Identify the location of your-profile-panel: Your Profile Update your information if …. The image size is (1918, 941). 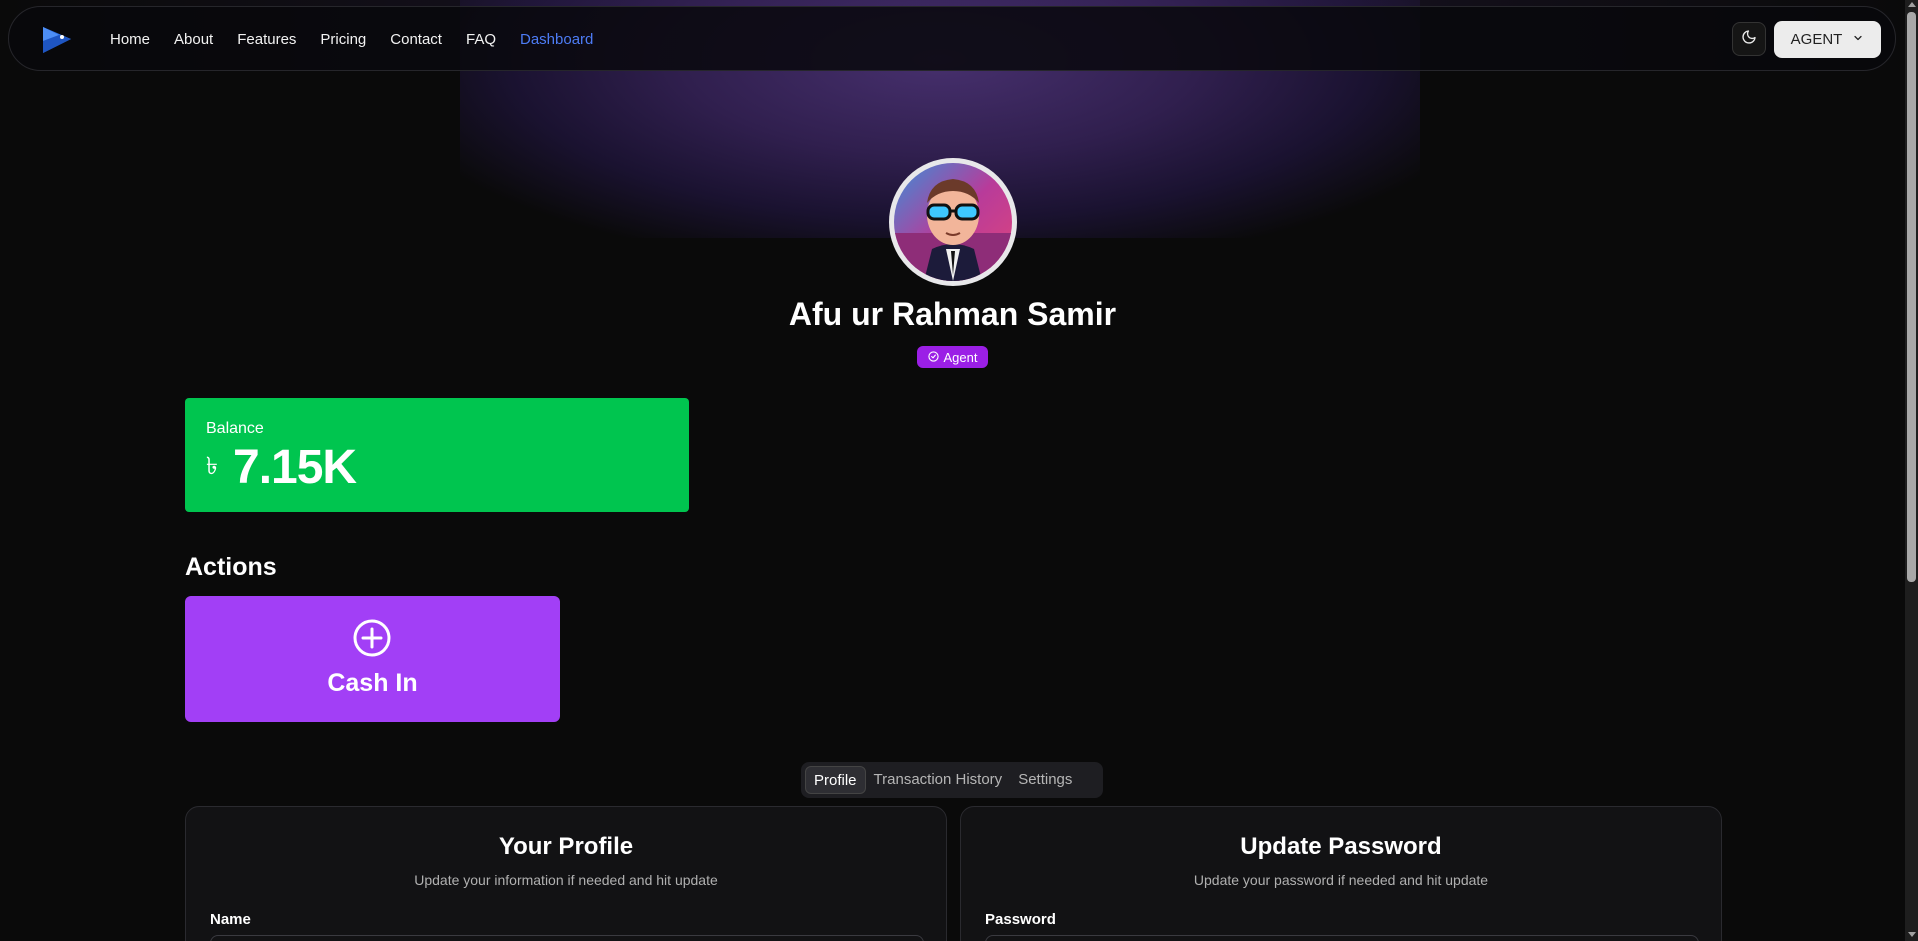
(566, 873).